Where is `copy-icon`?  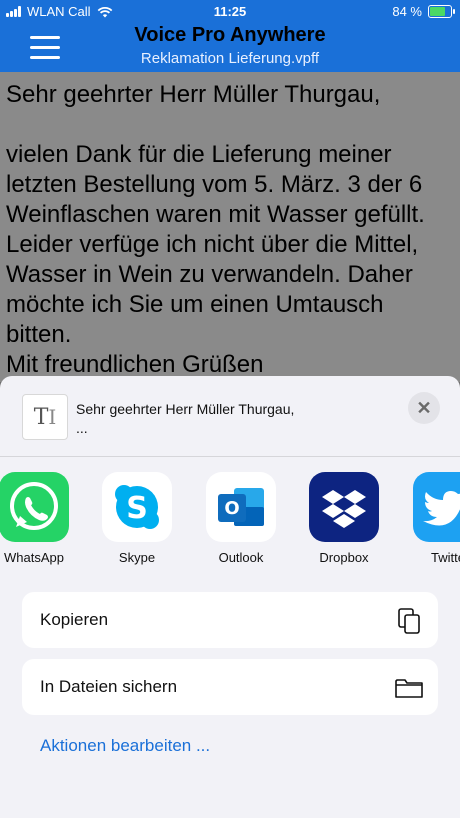
copy-icon is located at coordinates (409, 621).